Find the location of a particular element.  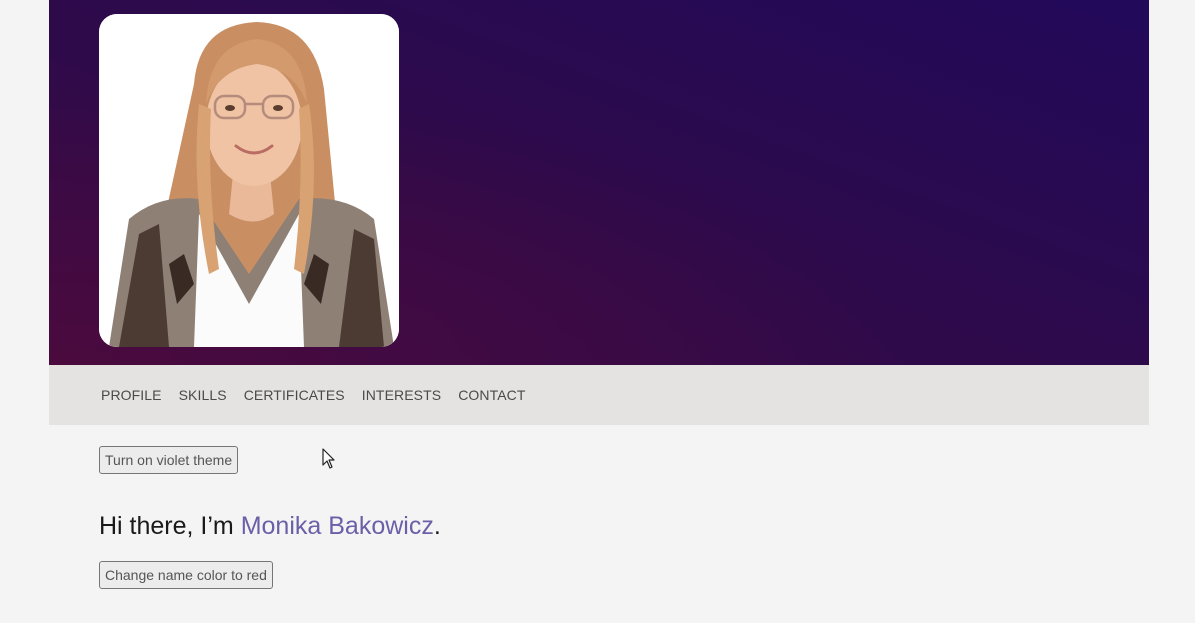

change-name-color-button: Change name color to red is located at coordinates (186, 575).